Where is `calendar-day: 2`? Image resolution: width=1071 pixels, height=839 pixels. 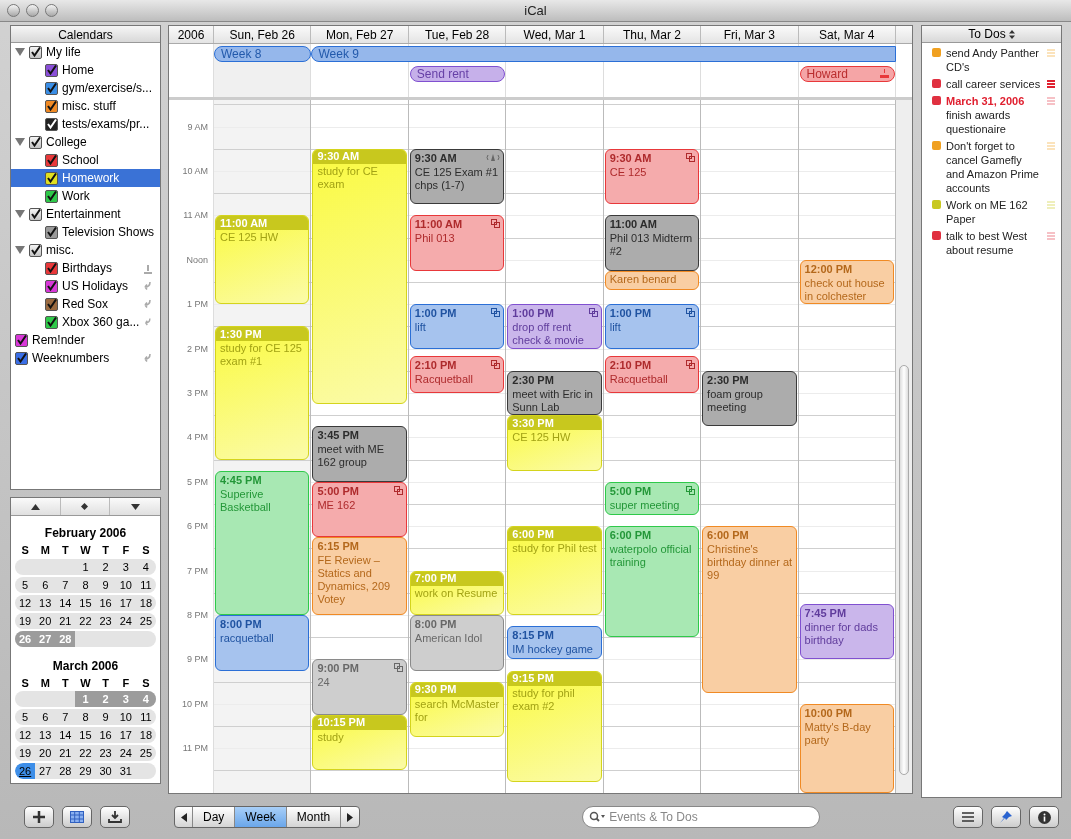 calendar-day: 2 is located at coordinates (105, 566).